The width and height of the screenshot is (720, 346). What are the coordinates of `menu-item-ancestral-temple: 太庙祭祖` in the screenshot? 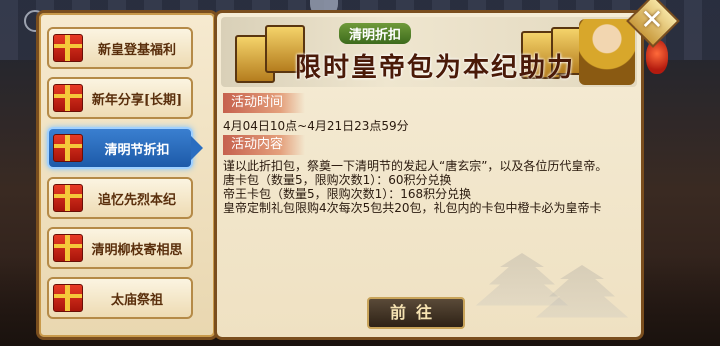 It's located at (120, 298).